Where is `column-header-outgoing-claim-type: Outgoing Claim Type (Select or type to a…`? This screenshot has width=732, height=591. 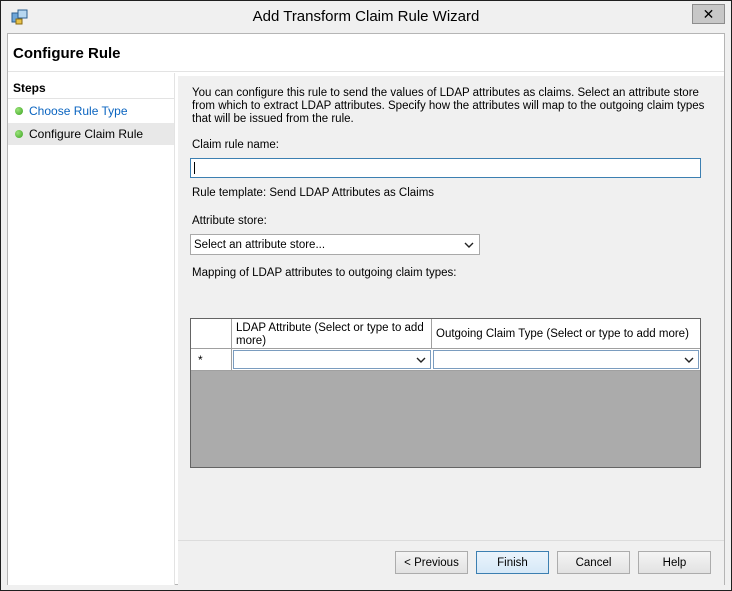 column-header-outgoing-claim-type: Outgoing Claim Type (Select or type to a… is located at coordinates (566, 334).